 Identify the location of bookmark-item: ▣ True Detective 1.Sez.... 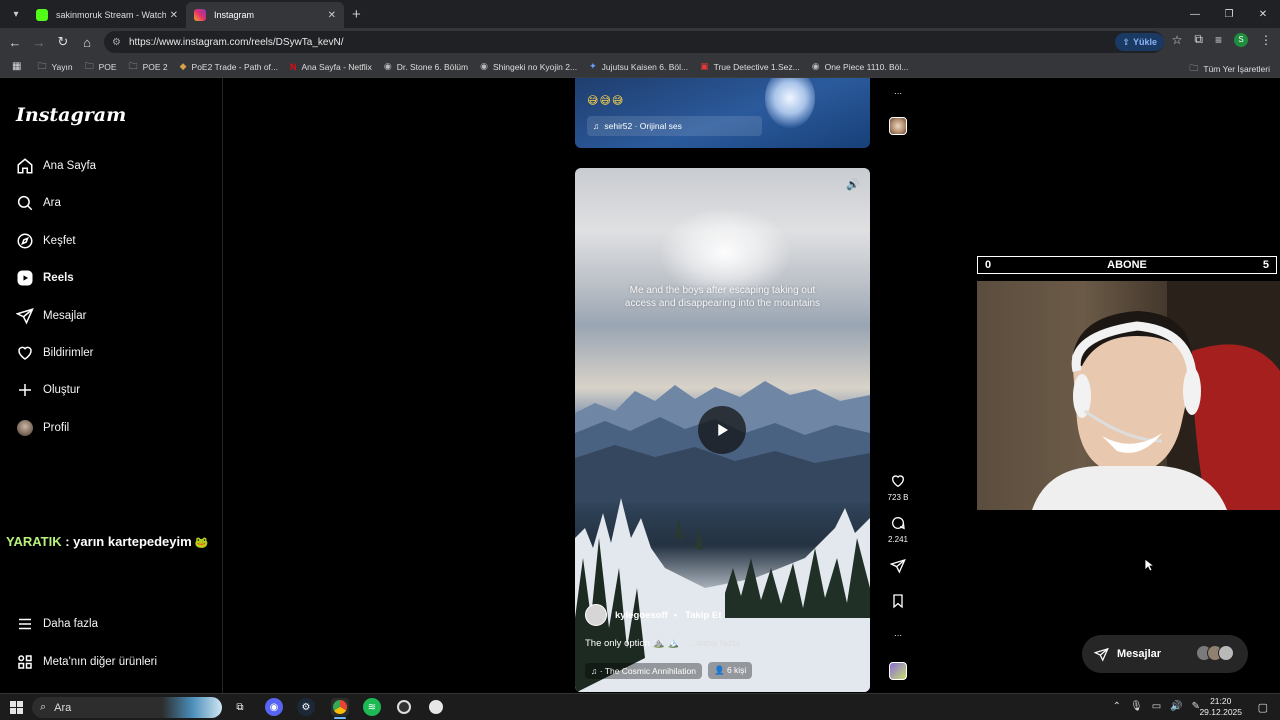
(750, 66).